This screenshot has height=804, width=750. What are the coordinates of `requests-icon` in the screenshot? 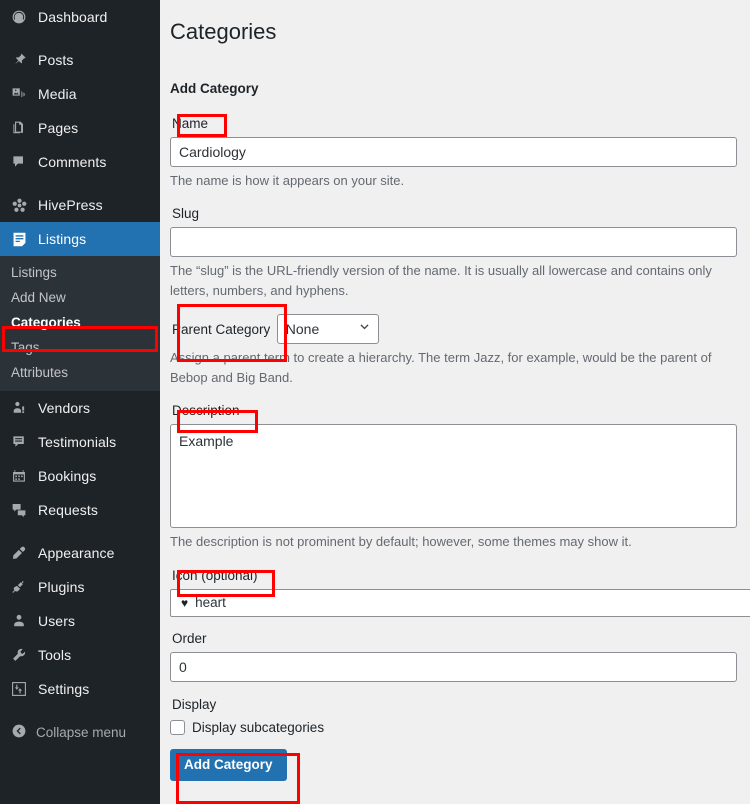 It's located at (19, 510).